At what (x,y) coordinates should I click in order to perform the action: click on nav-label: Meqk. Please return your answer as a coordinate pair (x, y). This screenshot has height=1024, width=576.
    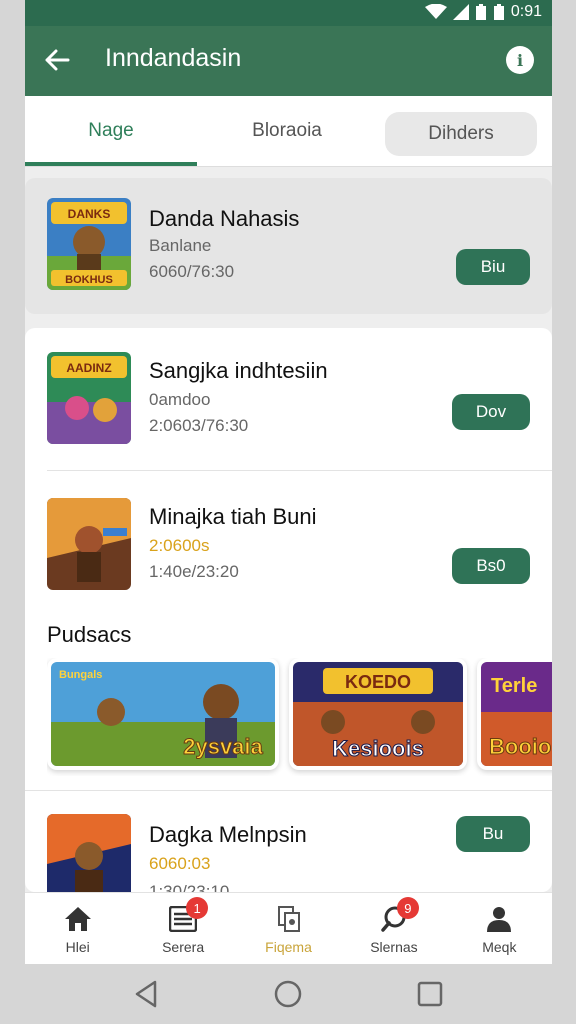
    Looking at the image, I should click on (499, 947).